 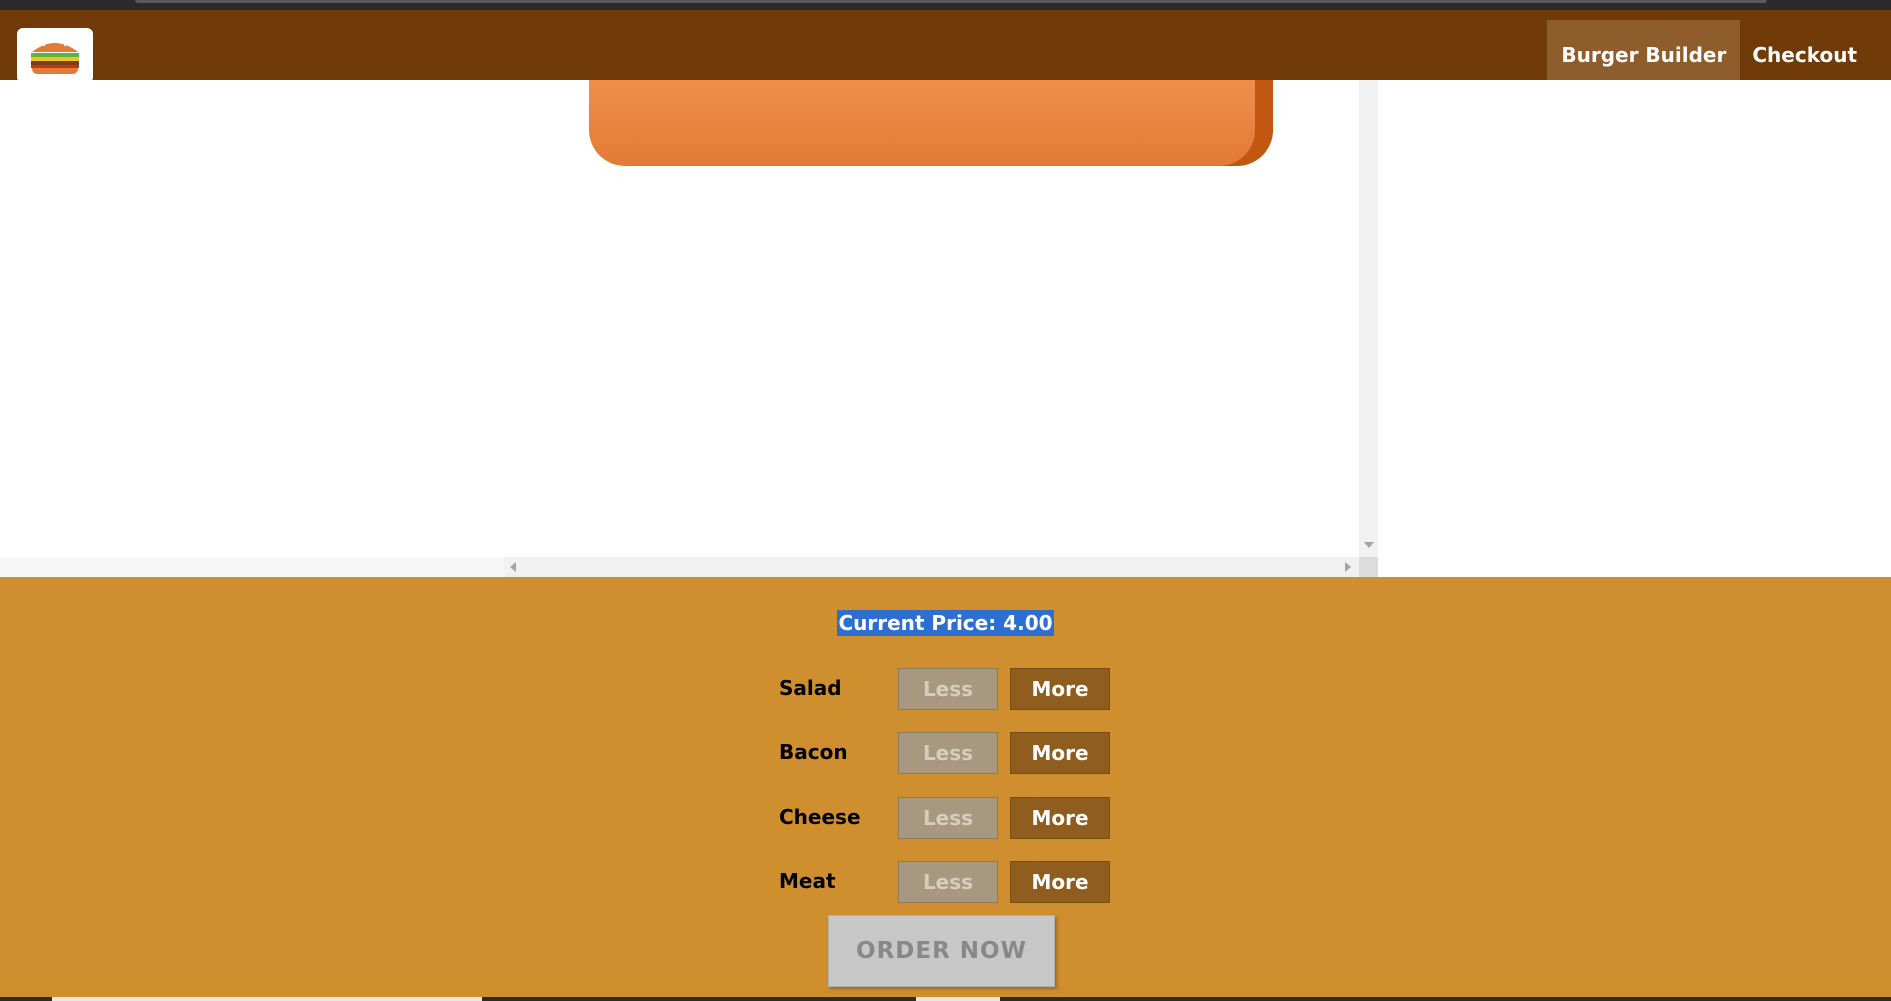 I want to click on scroll-right-arrow-icon, so click(x=1348, y=567).